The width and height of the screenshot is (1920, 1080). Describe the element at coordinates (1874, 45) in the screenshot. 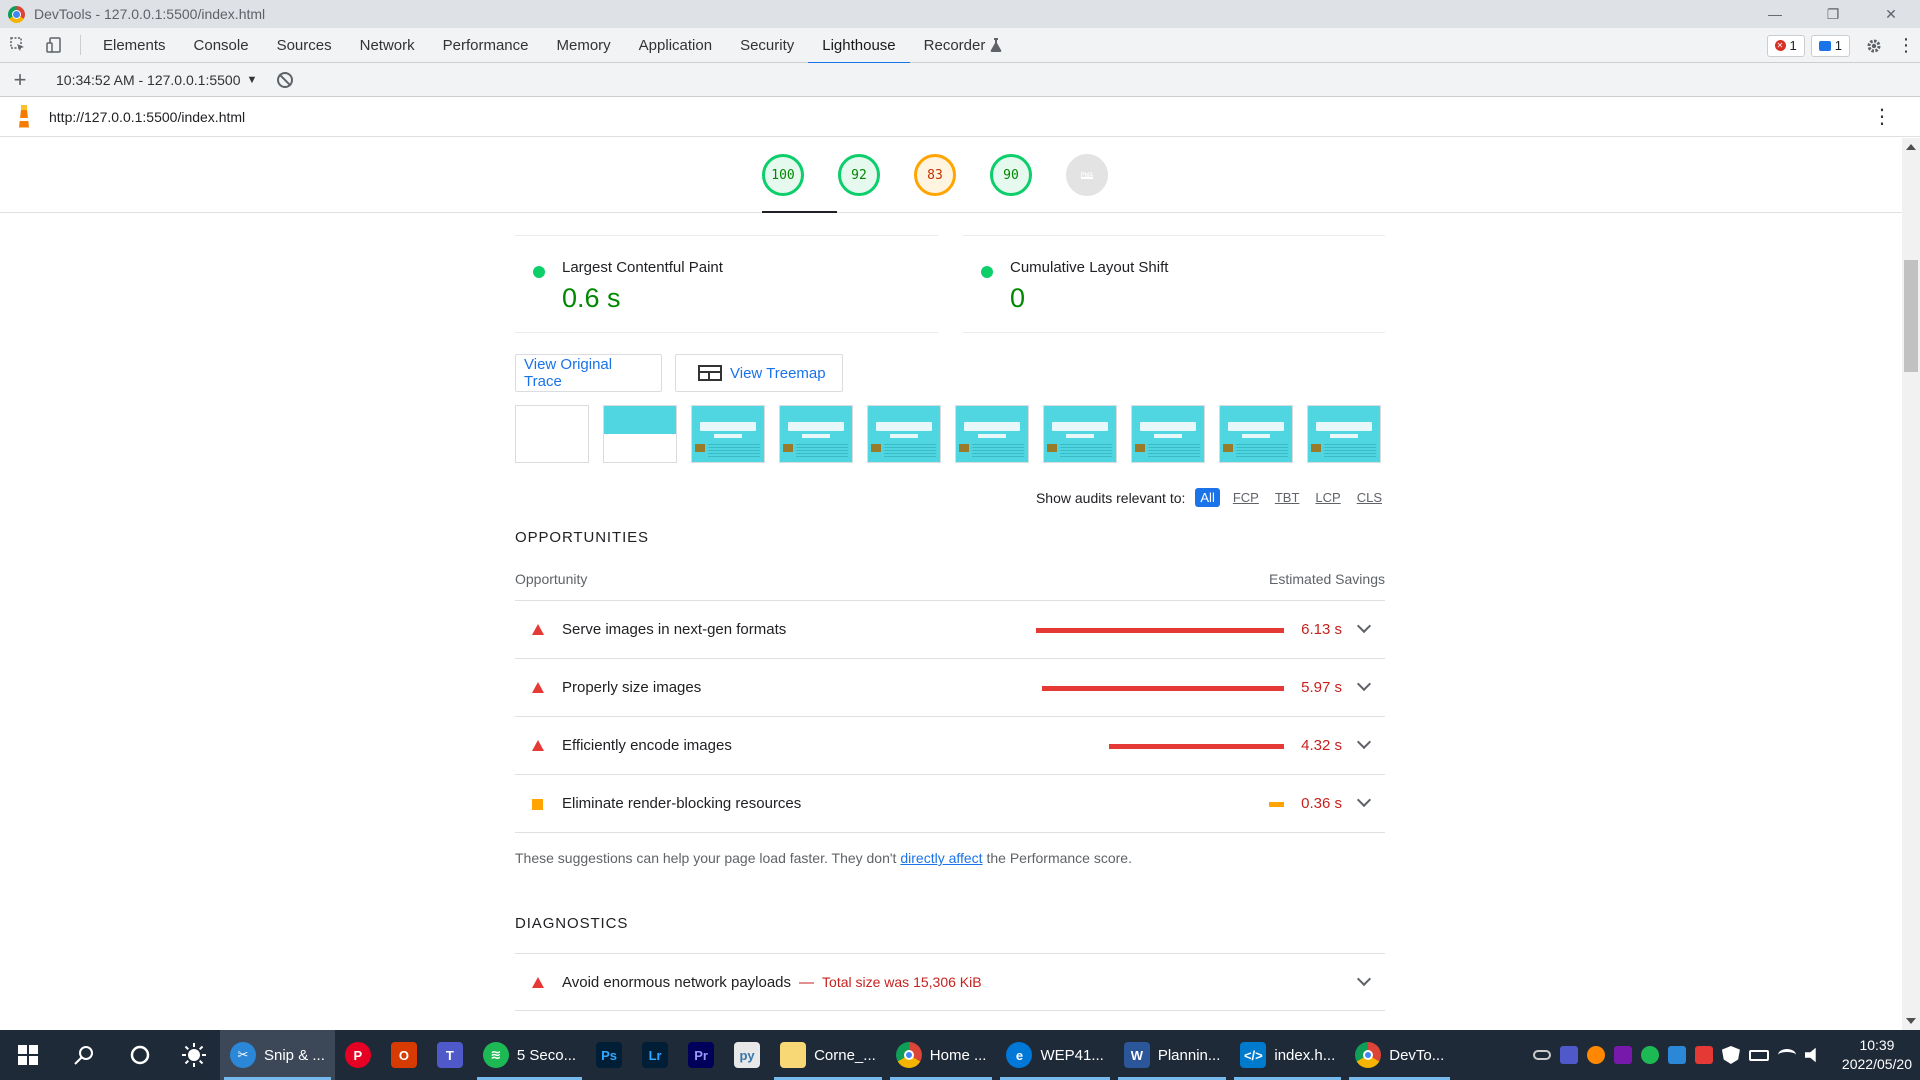

I see `settings-gear-icon` at that location.